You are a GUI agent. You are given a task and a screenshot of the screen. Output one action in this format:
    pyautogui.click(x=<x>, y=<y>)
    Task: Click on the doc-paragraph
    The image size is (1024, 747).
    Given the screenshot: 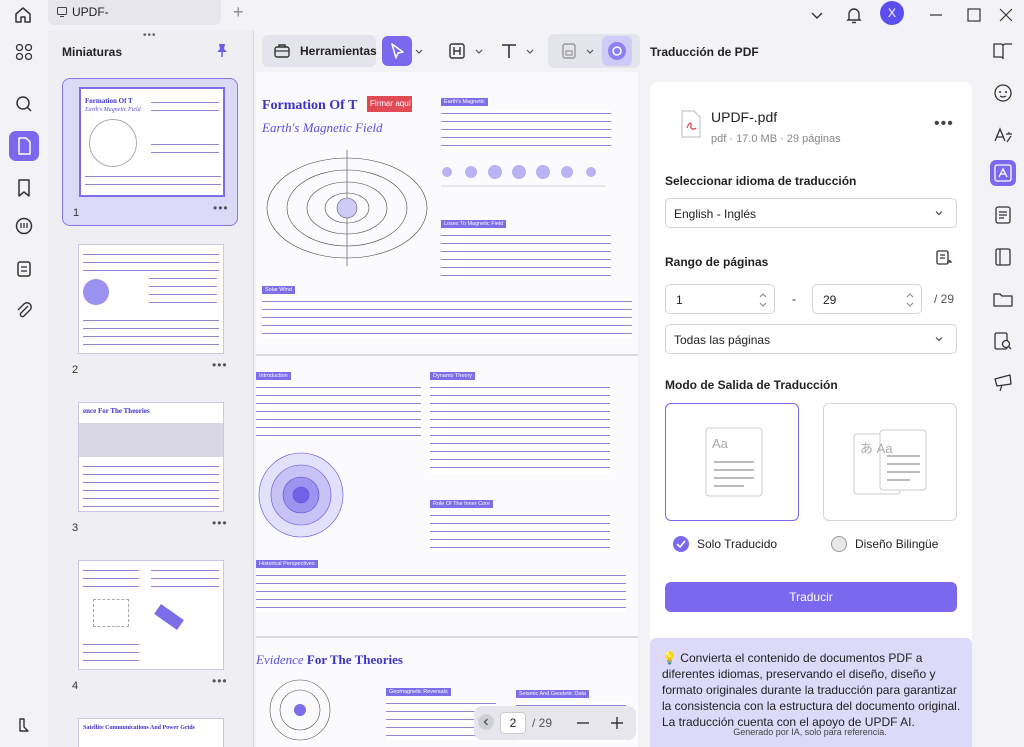 What is the action you would take?
    pyautogui.click(x=526, y=130)
    